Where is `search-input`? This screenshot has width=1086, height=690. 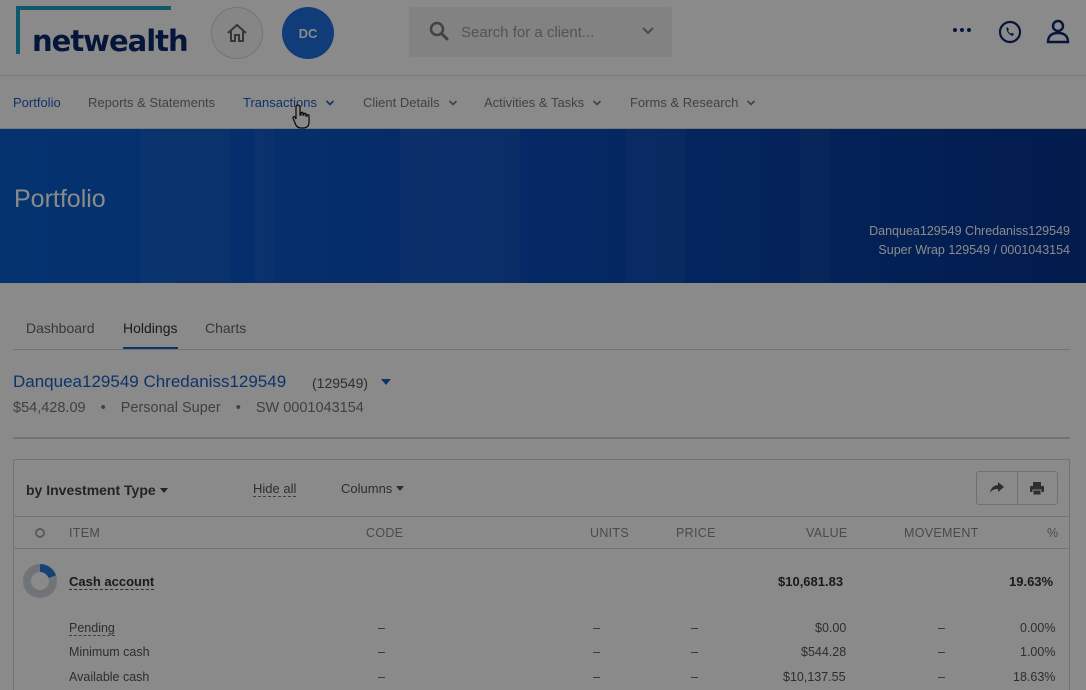 search-input is located at coordinates (546, 32).